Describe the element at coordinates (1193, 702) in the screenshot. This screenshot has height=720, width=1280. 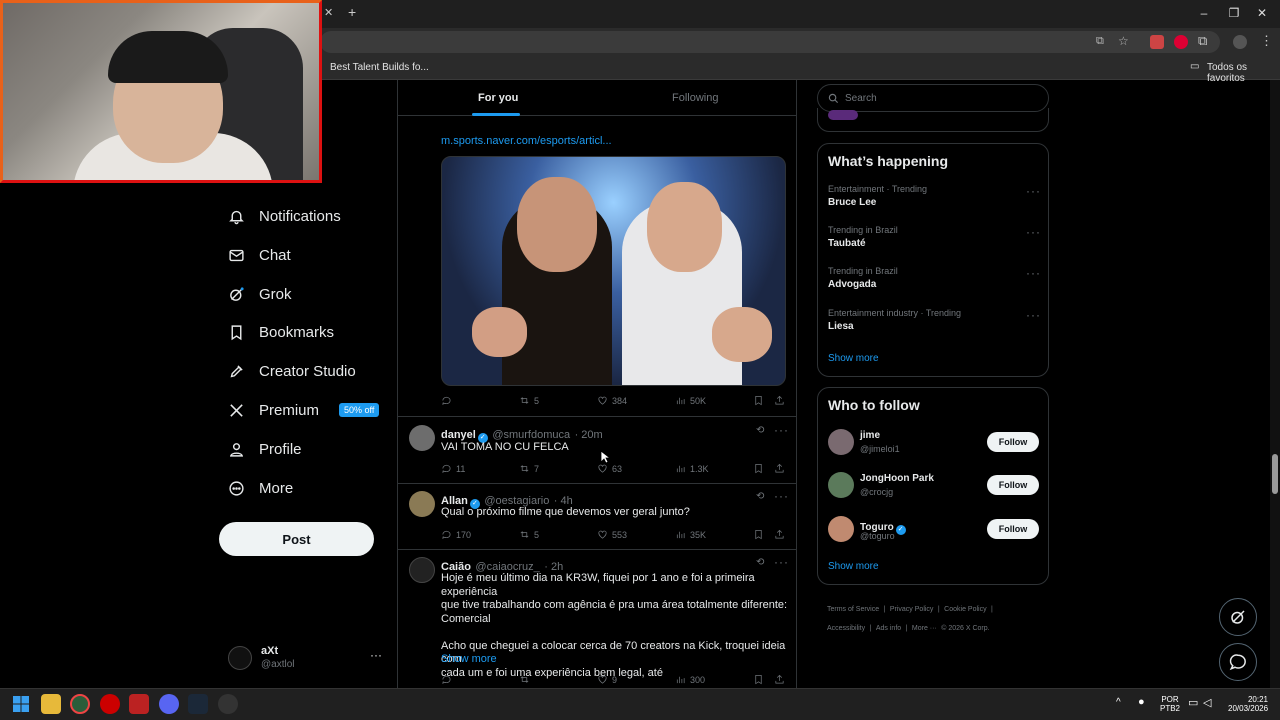
I see `display-icon: ▭` at that location.